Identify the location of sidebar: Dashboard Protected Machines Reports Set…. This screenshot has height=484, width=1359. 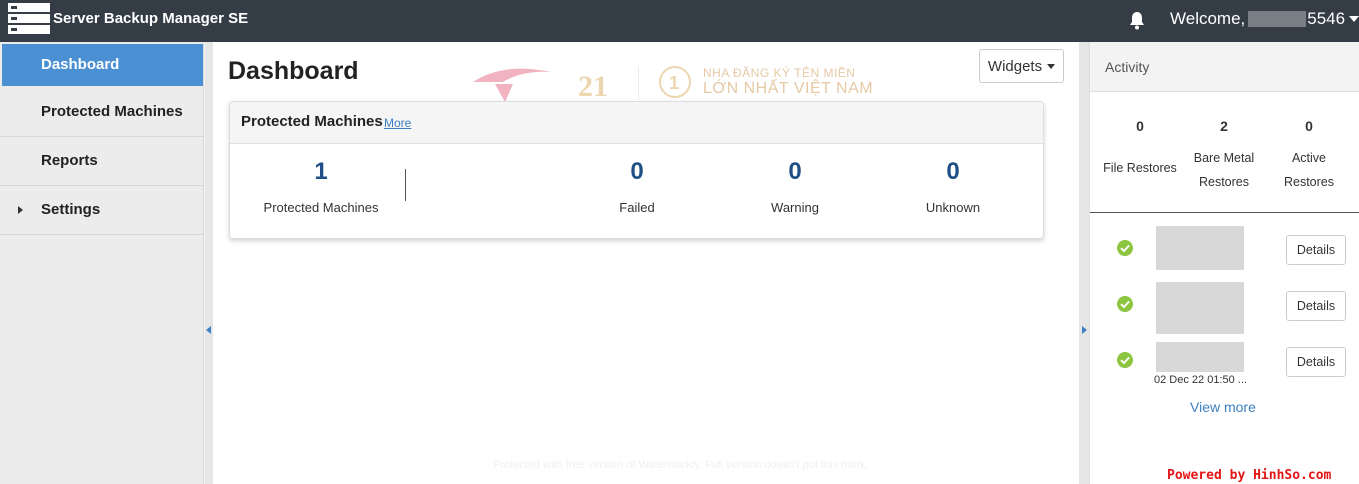
(102, 263).